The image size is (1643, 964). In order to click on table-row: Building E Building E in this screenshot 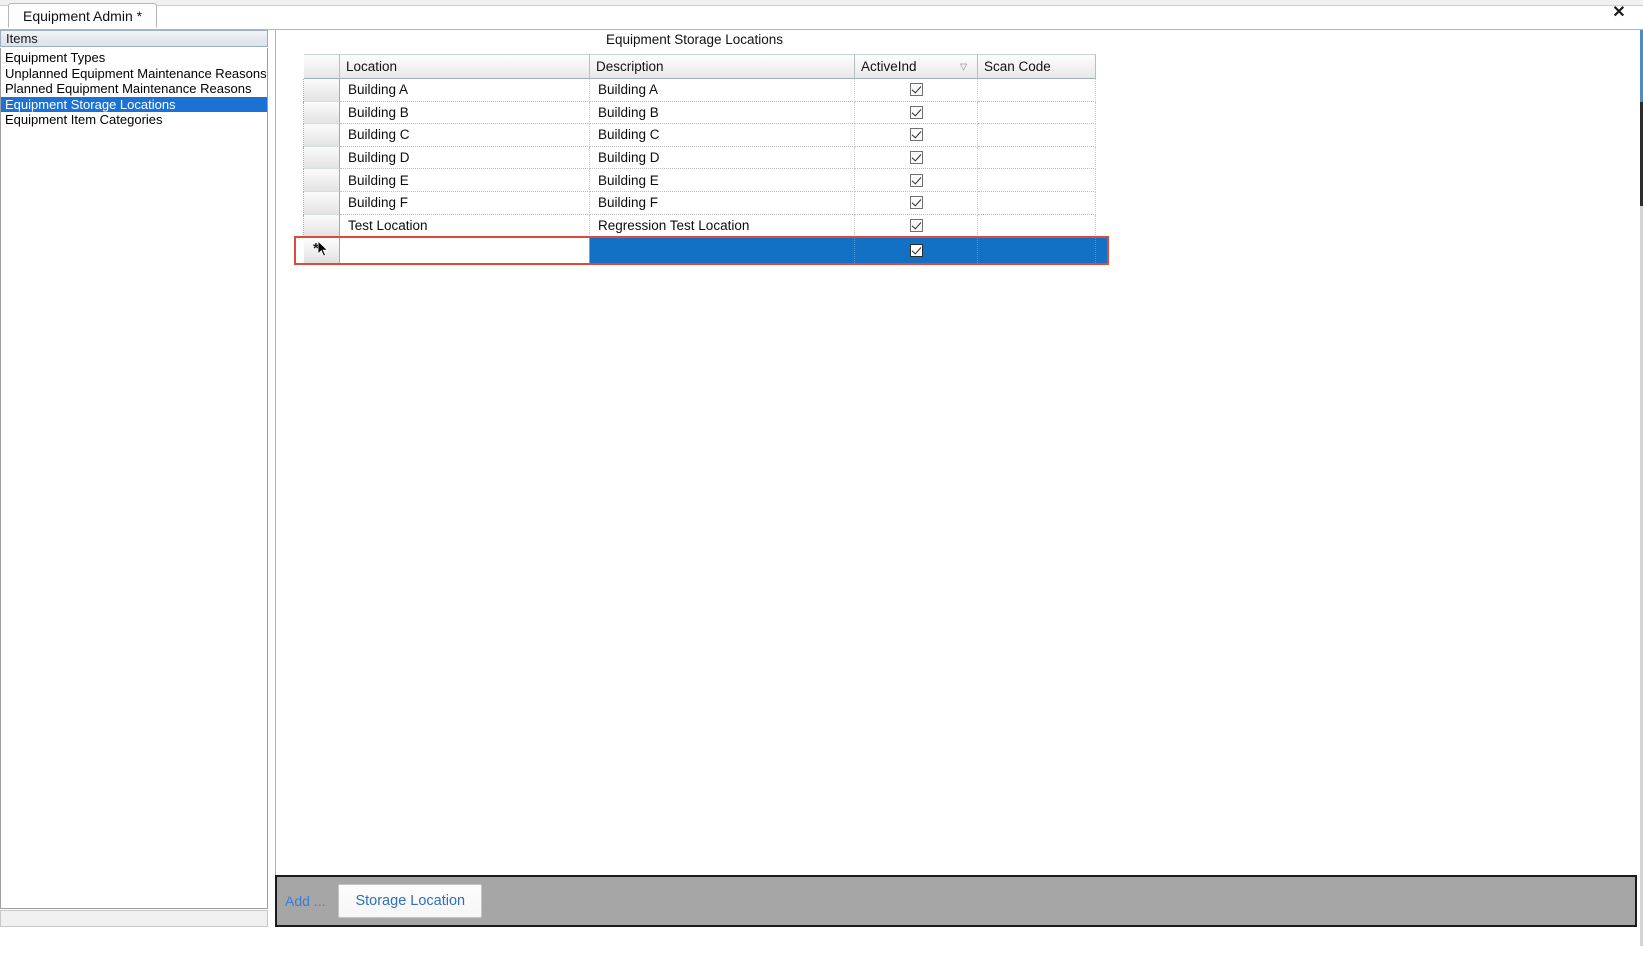, I will do `click(701, 180)`.